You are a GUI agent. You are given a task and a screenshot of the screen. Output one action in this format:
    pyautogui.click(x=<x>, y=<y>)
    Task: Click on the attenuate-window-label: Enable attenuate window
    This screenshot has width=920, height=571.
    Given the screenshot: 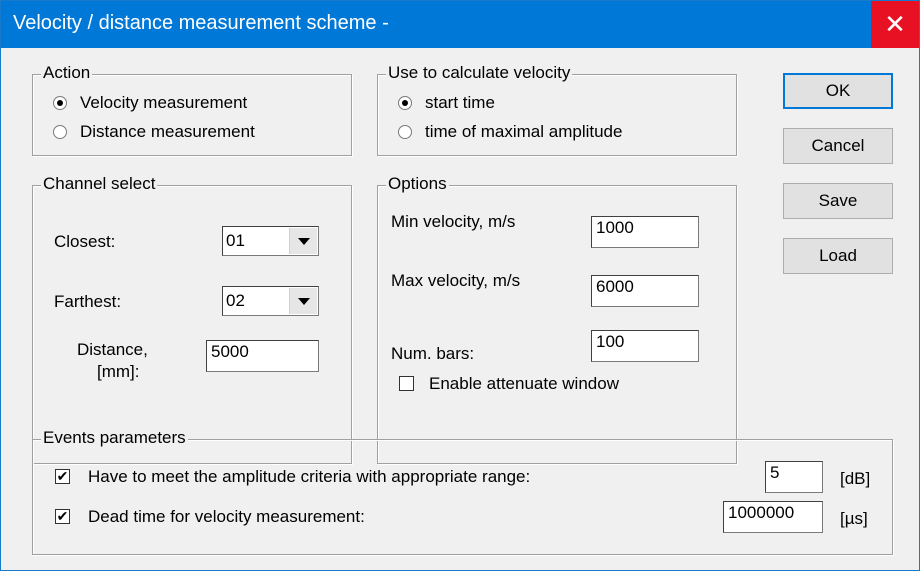 What is the action you would take?
    pyautogui.click(x=524, y=384)
    